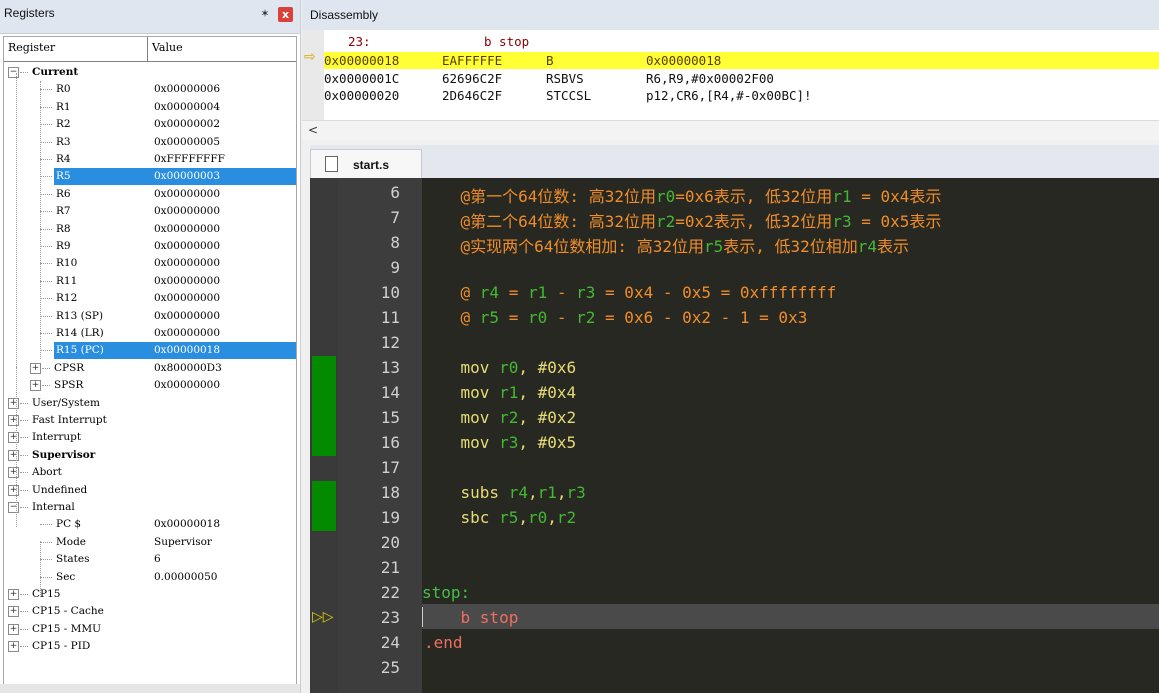 Image resolution: width=1159 pixels, height=693 pixels. I want to click on register-row: PC $ 0x00000018, so click(150, 524).